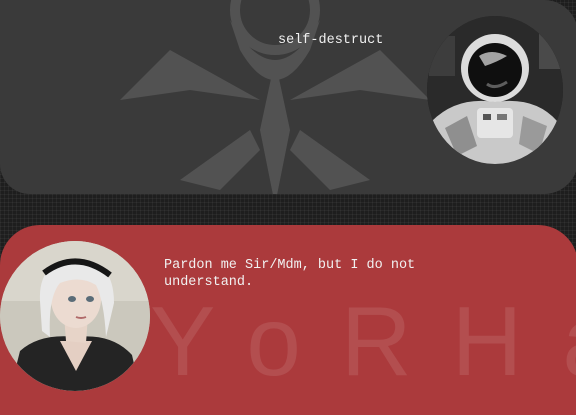  Describe the element at coordinates (75, 316) in the screenshot. I see `android-avatar` at that location.